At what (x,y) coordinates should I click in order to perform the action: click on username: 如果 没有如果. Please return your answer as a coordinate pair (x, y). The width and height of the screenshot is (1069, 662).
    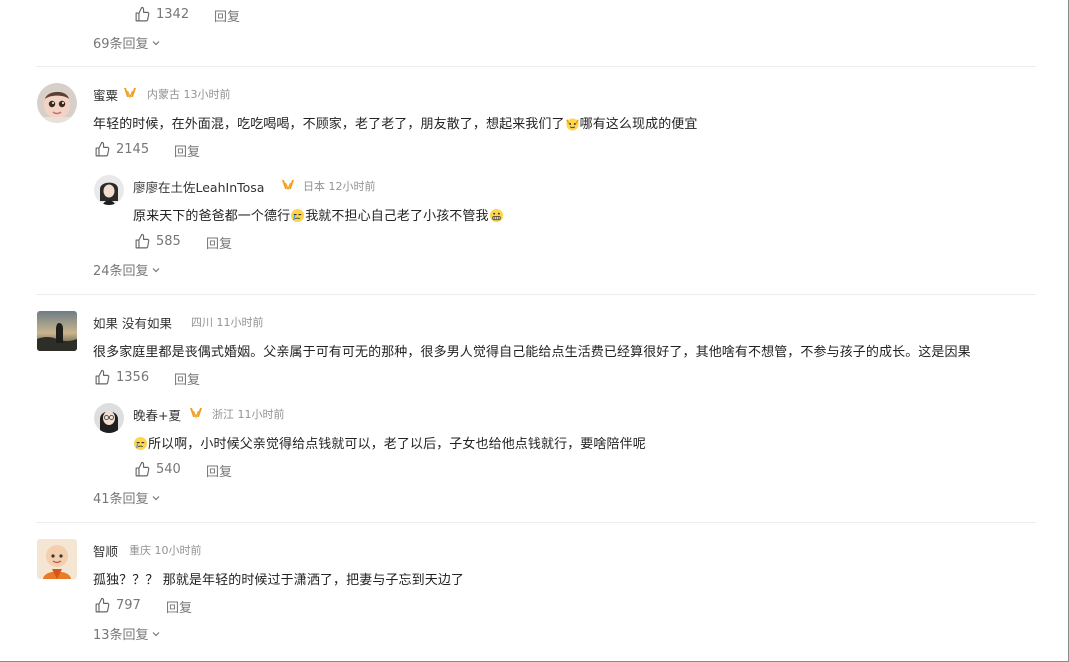
    Looking at the image, I should click on (132, 322).